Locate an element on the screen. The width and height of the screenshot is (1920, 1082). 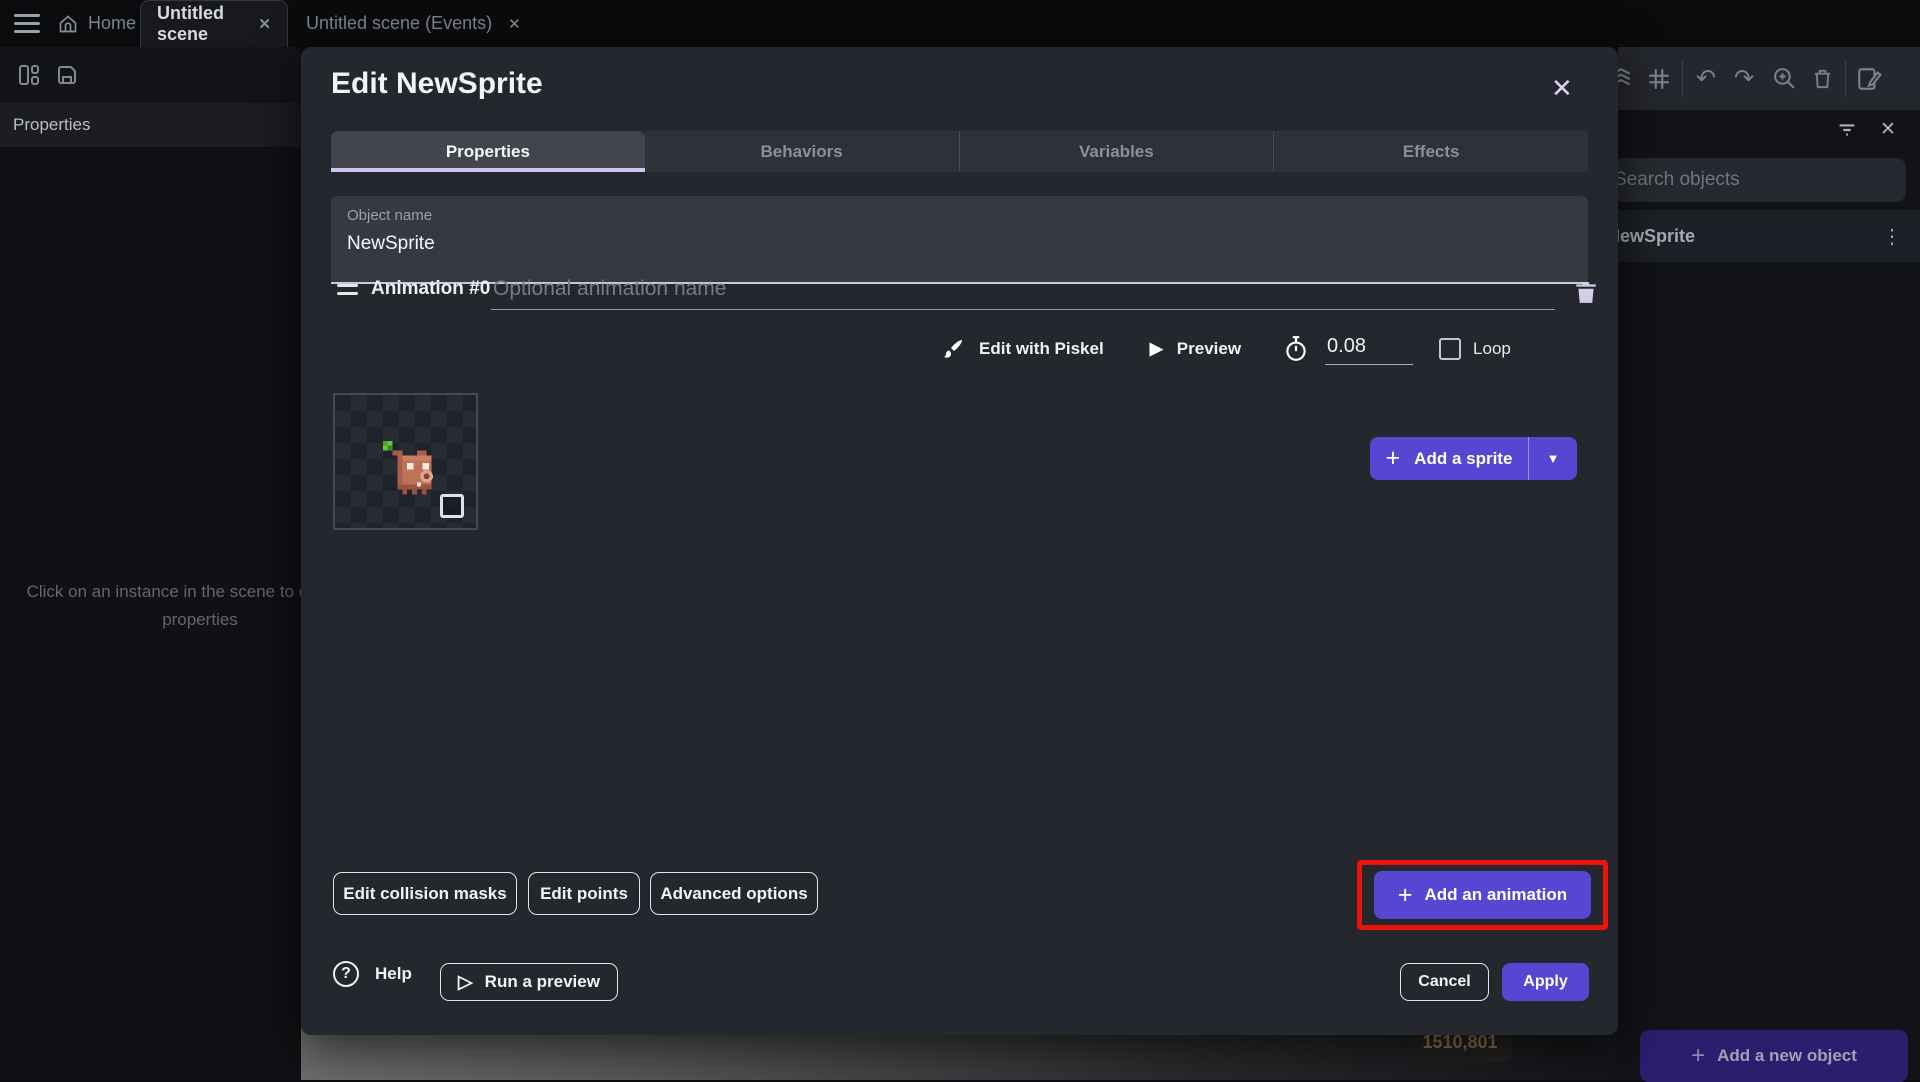
object-name-field-value: NewSprite is located at coordinates (391, 243).